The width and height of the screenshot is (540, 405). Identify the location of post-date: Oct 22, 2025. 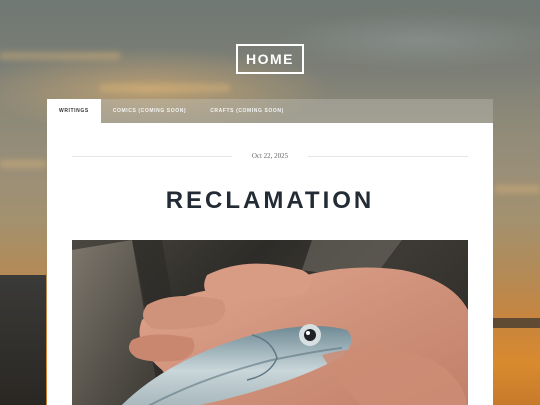
(270, 156).